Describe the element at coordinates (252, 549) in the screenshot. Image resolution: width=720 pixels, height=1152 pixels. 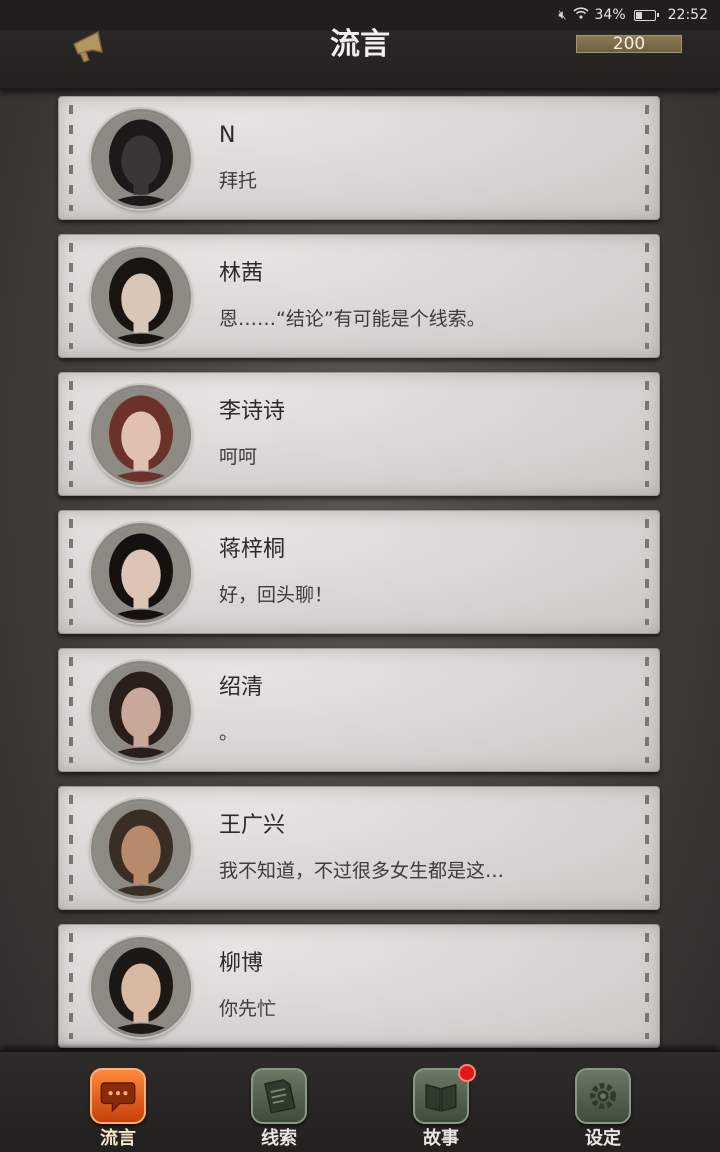
I see `contact-name: 蒋梓桐` at that location.